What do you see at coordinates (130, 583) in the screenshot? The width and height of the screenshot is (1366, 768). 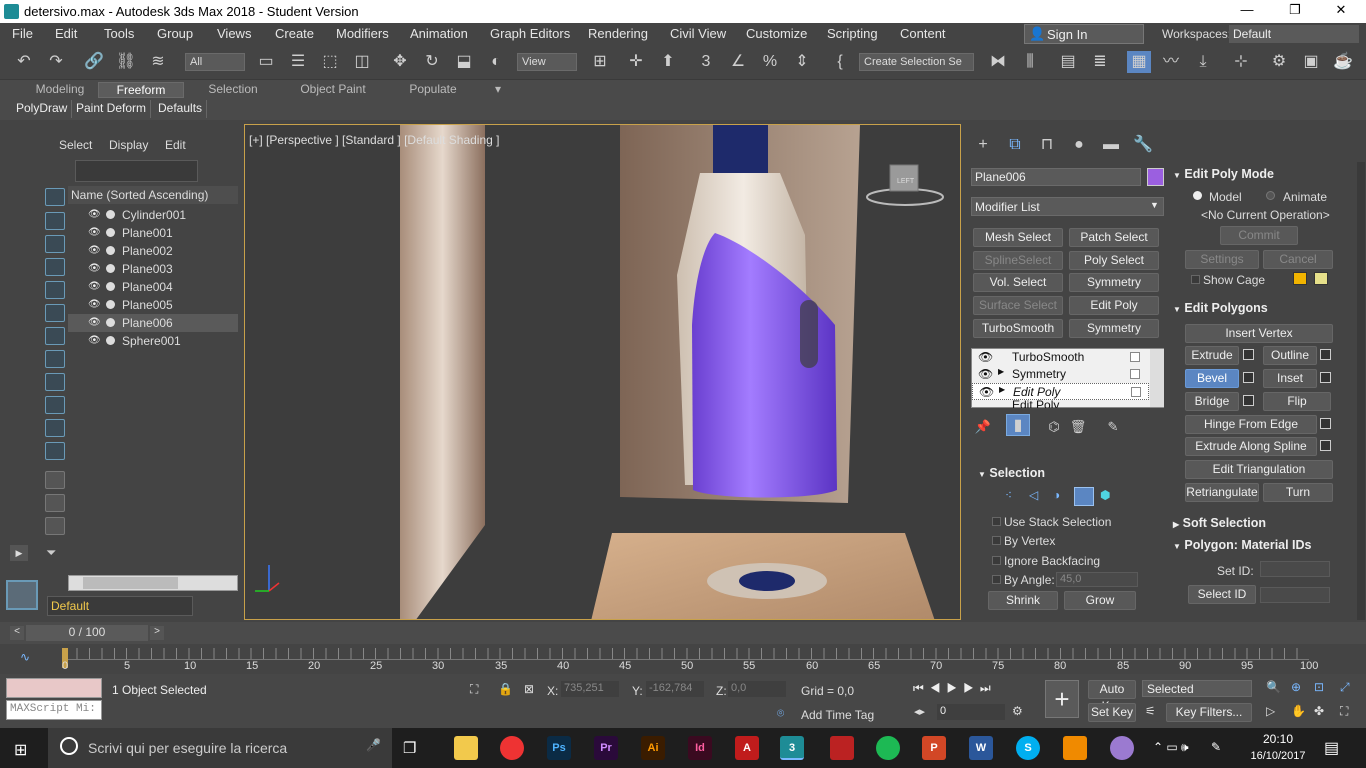 I see `scrollbar-thumb` at bounding box center [130, 583].